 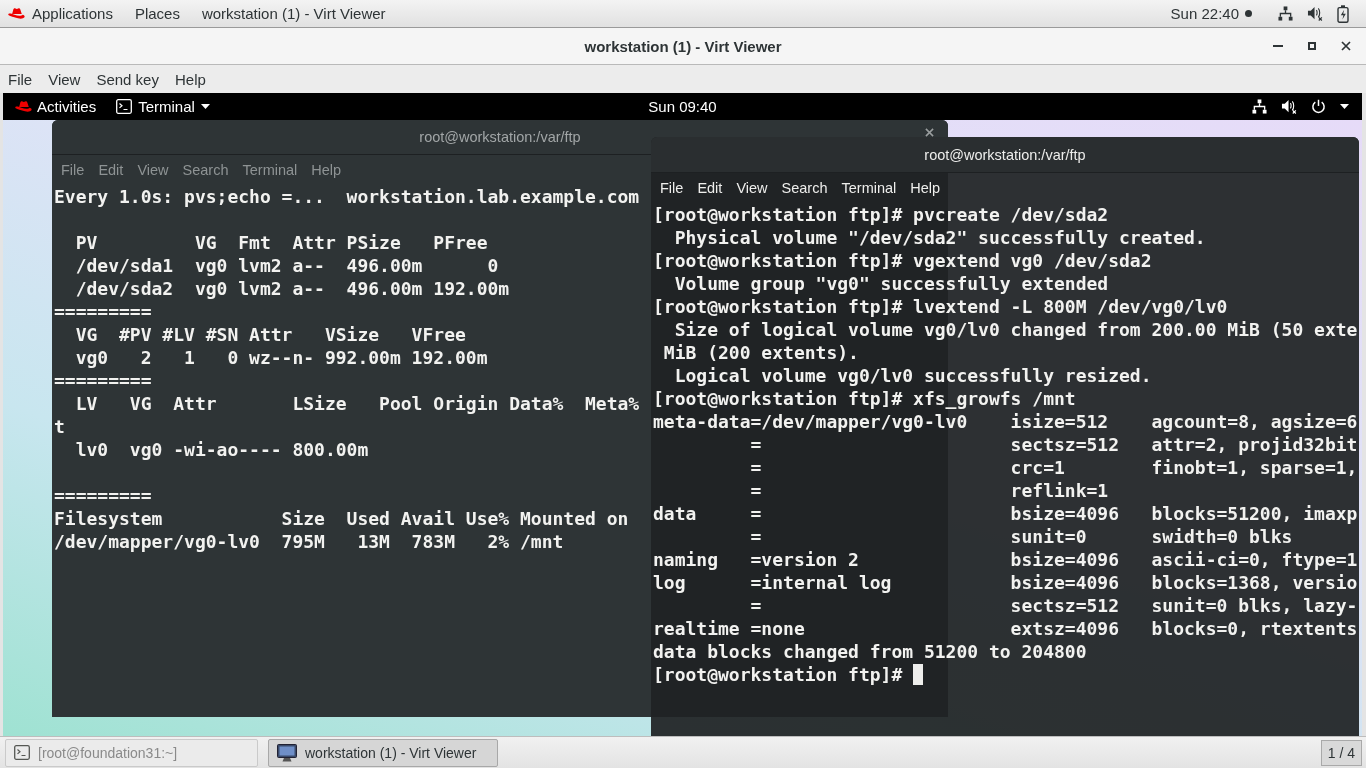 I want to click on terminal-line: PV VG Fmt Attr PSize PFree, so click(x=281, y=242).